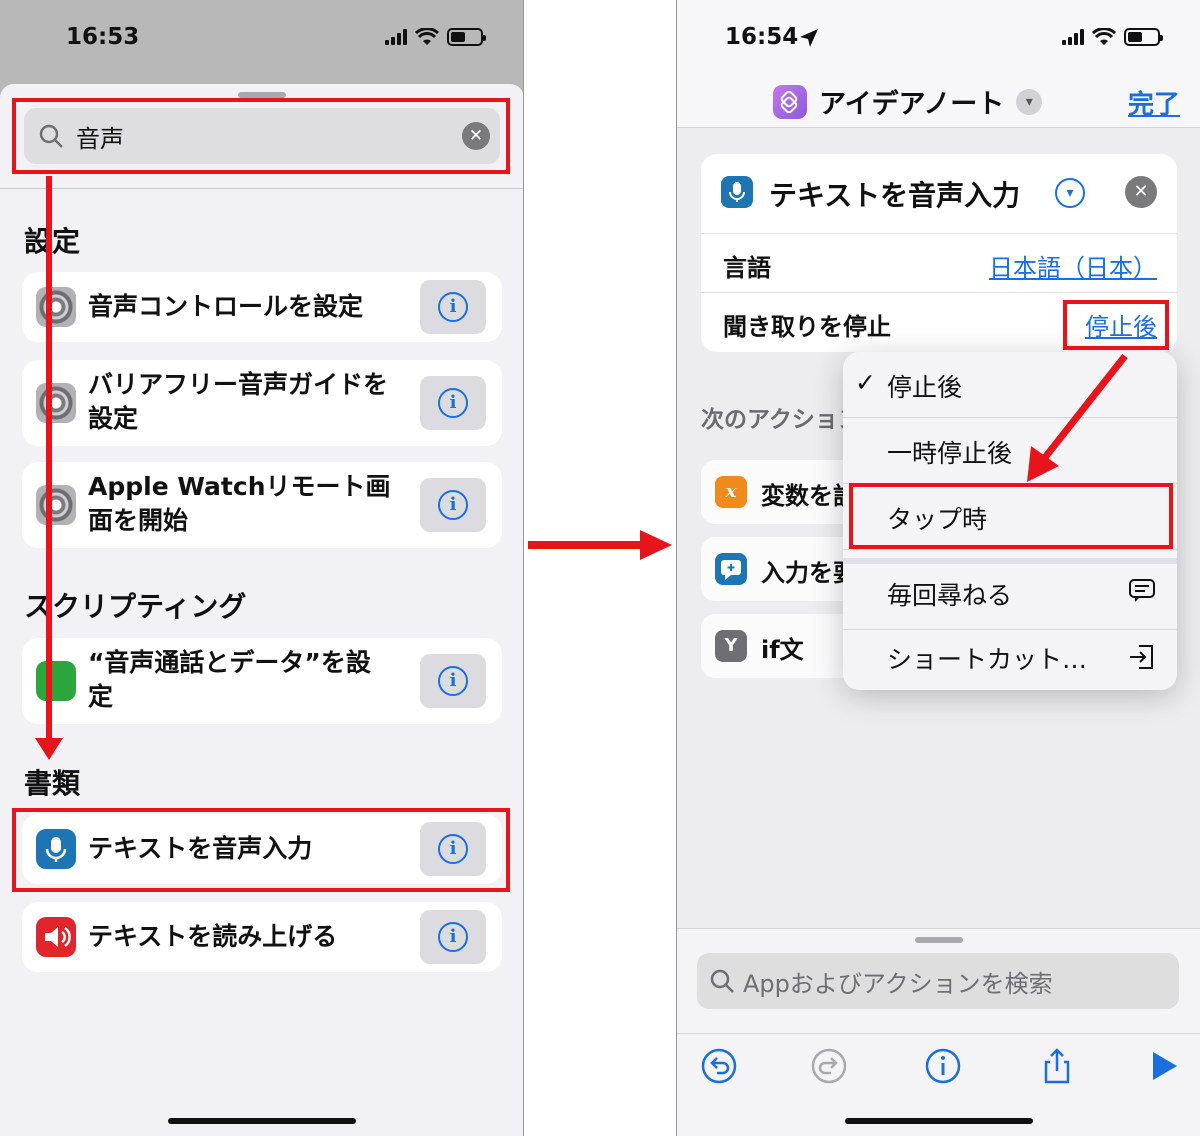 This screenshot has width=1200, height=1136. I want to click on redo-icon, so click(829, 1066).